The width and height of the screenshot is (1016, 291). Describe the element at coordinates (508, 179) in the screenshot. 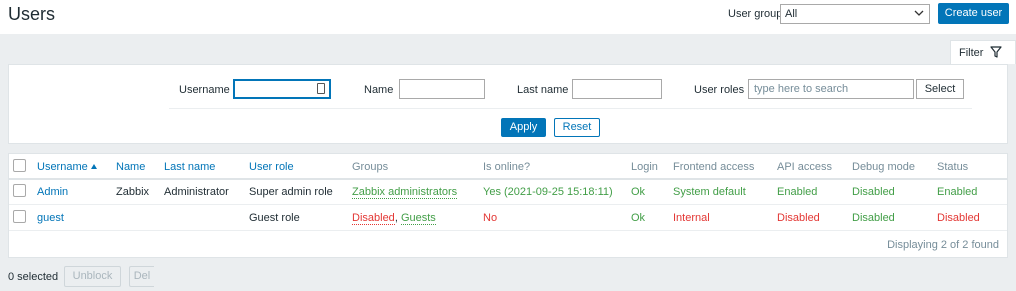

I see `header-divider` at that location.